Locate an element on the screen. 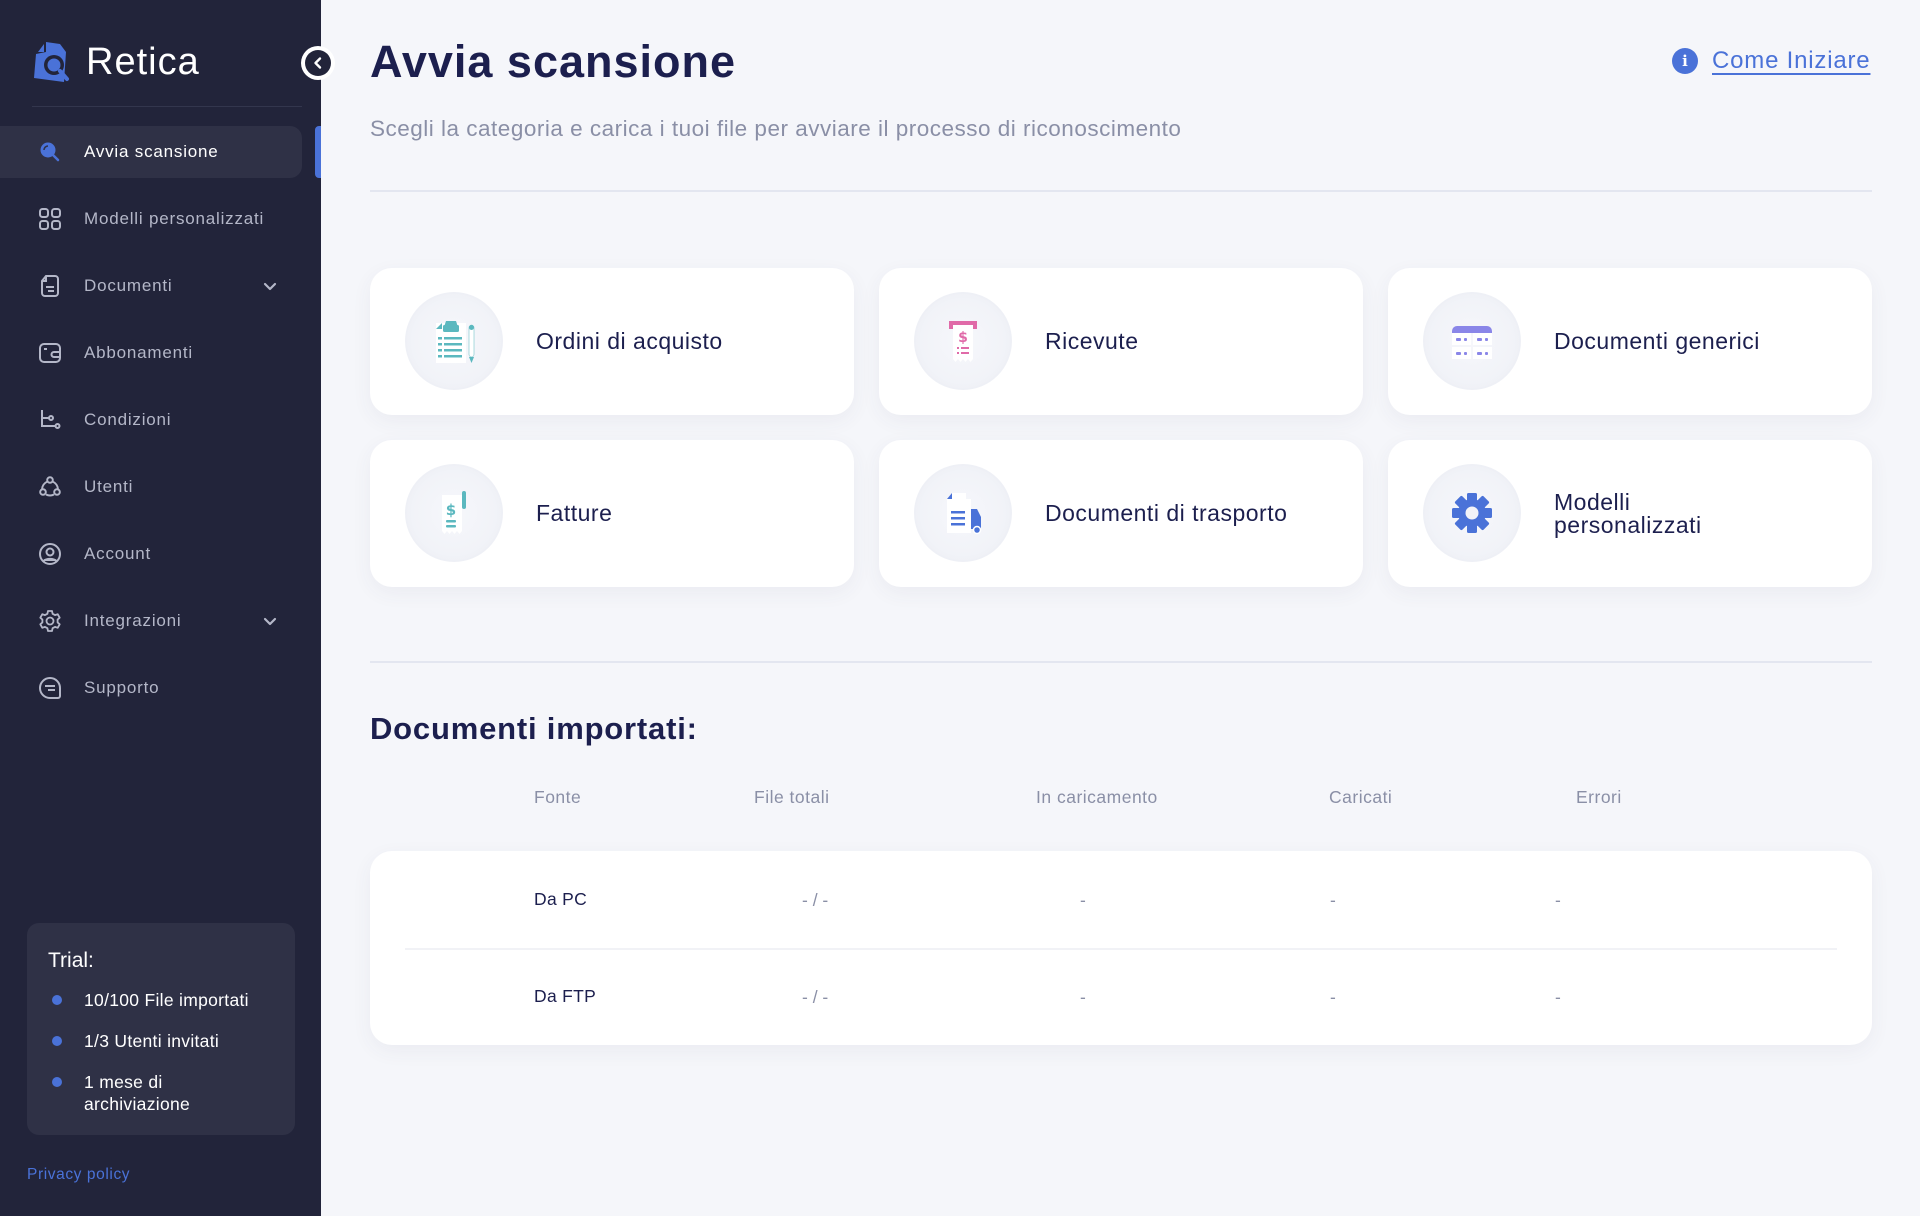  page-title: Avvia scansione is located at coordinates (553, 61).